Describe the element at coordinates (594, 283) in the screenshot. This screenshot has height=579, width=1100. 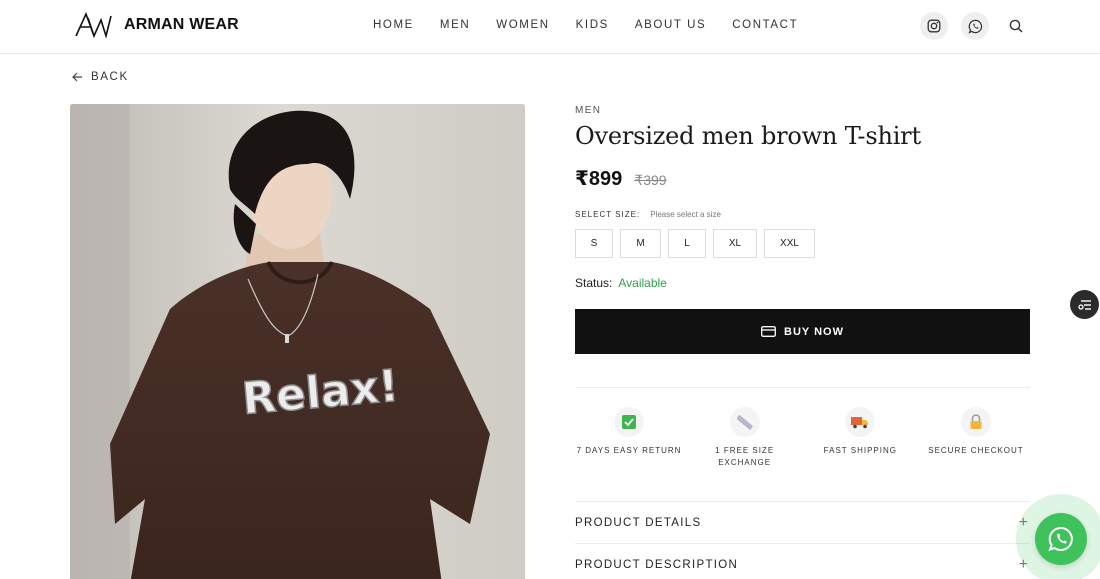
I see `status-label: Status:` at that location.